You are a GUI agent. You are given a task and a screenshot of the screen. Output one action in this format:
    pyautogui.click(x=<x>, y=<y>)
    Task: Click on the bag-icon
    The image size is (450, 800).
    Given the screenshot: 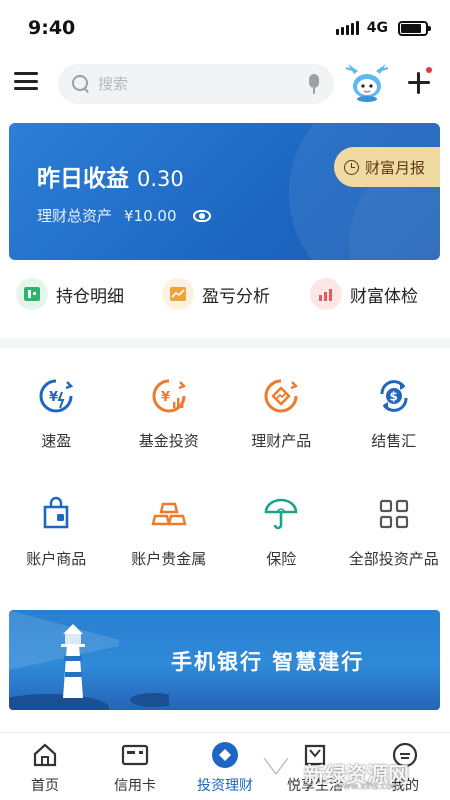 What is the action you would take?
    pyautogui.click(x=56, y=514)
    